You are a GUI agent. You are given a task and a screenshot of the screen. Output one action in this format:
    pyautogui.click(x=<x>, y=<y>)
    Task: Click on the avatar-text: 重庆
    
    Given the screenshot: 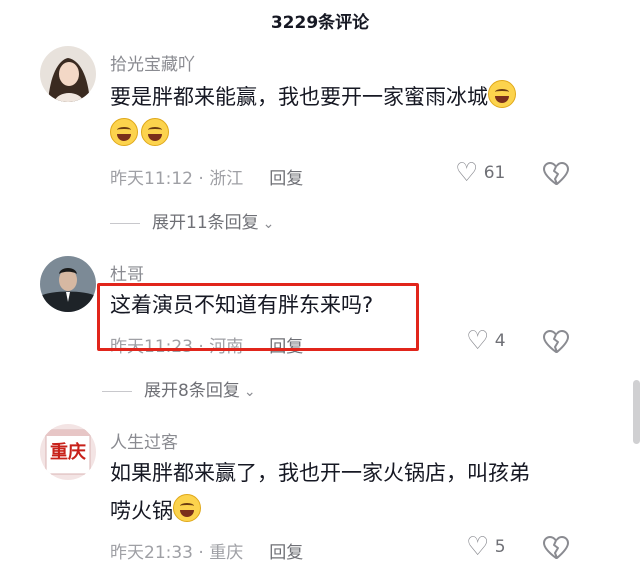 What is the action you would take?
    pyautogui.click(x=68, y=452)
    